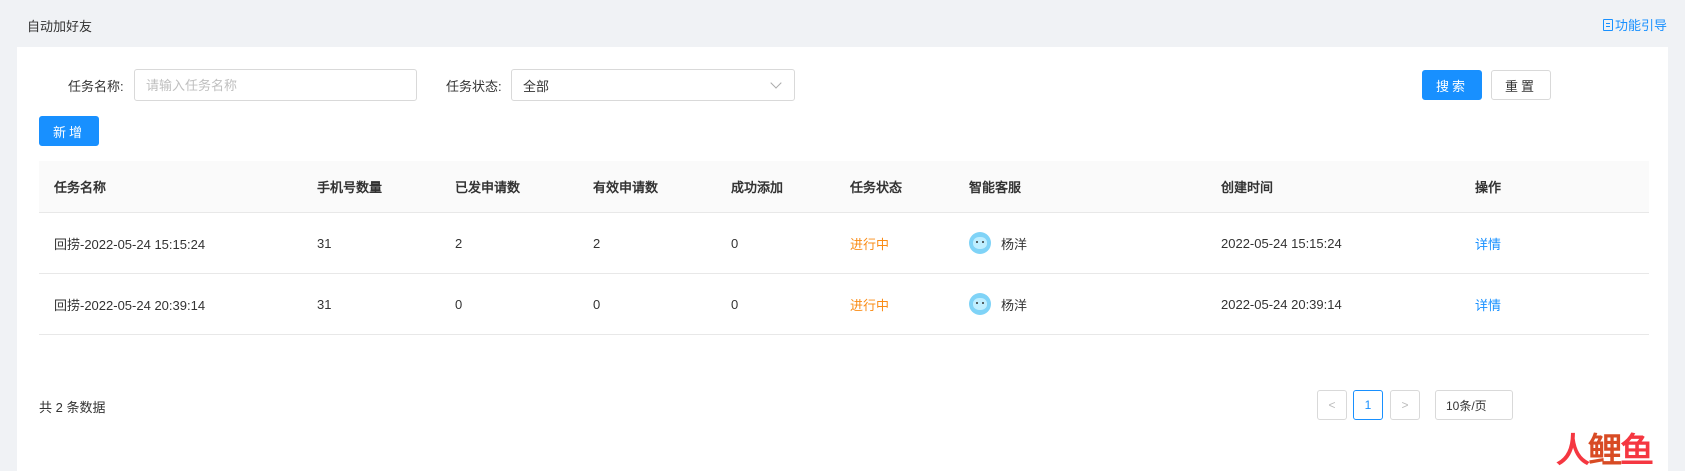  Describe the element at coordinates (876, 187) in the screenshot. I see `column-header: 任务状态` at that location.